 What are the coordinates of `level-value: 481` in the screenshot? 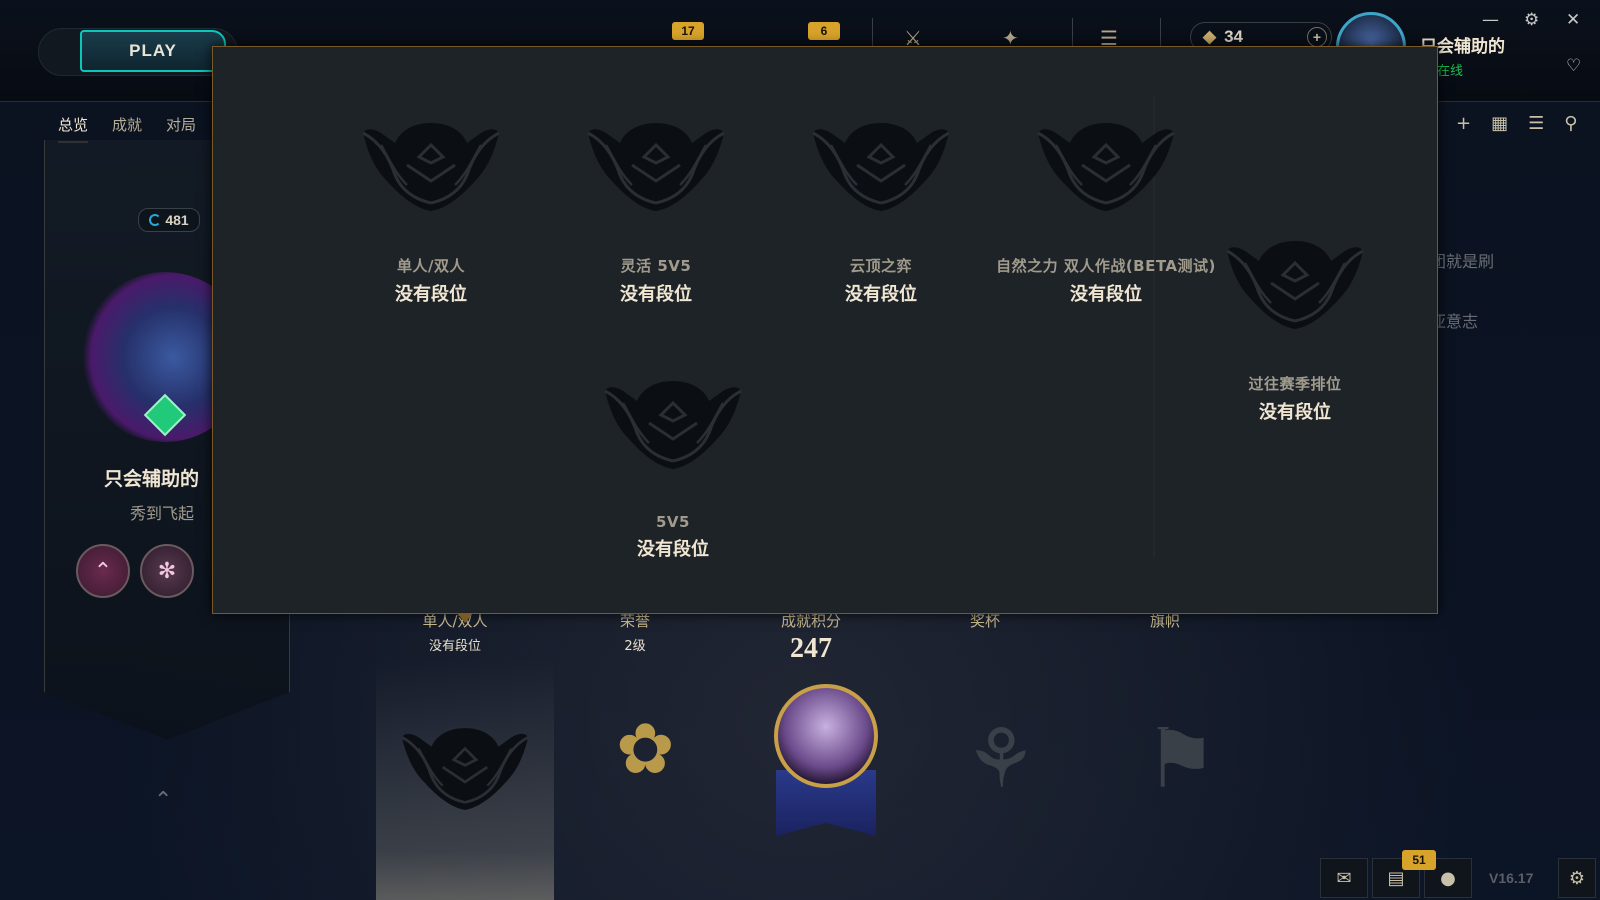 It's located at (177, 220).